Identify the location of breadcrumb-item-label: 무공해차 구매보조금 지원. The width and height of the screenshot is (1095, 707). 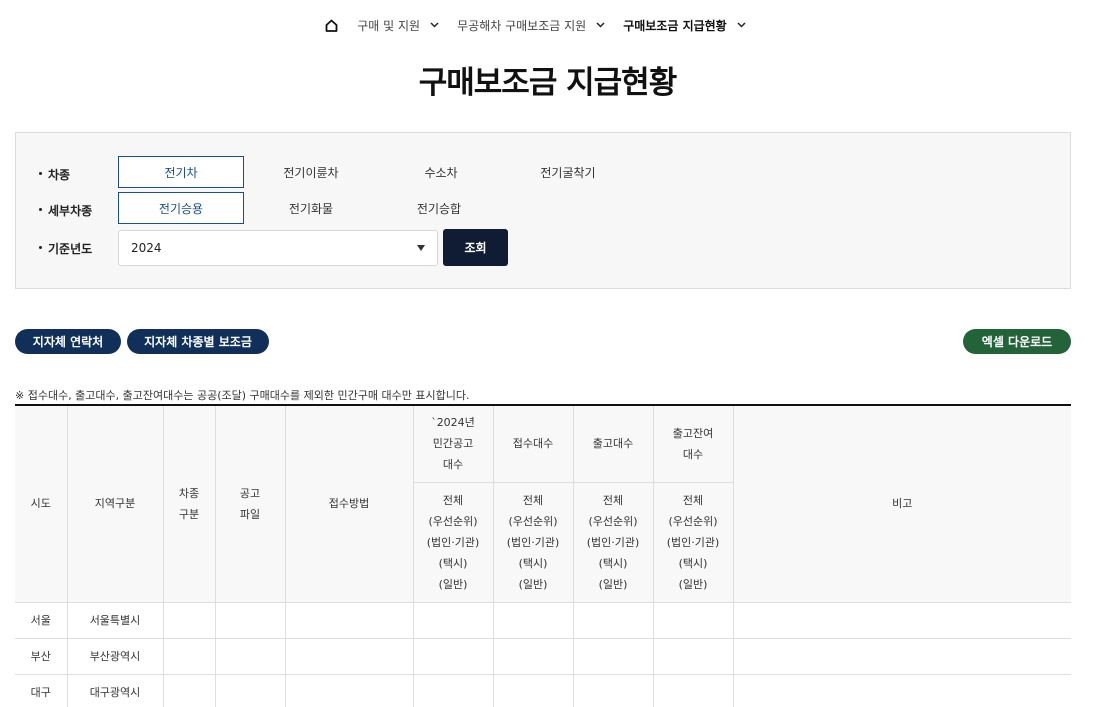
(522, 25).